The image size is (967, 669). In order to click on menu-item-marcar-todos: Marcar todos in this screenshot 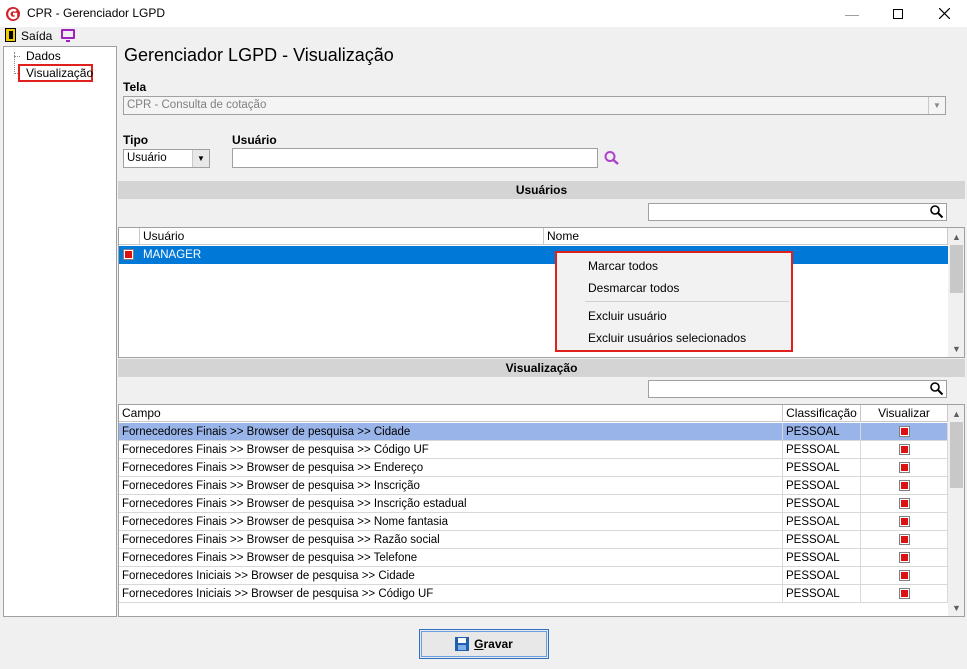, I will do `click(623, 266)`.